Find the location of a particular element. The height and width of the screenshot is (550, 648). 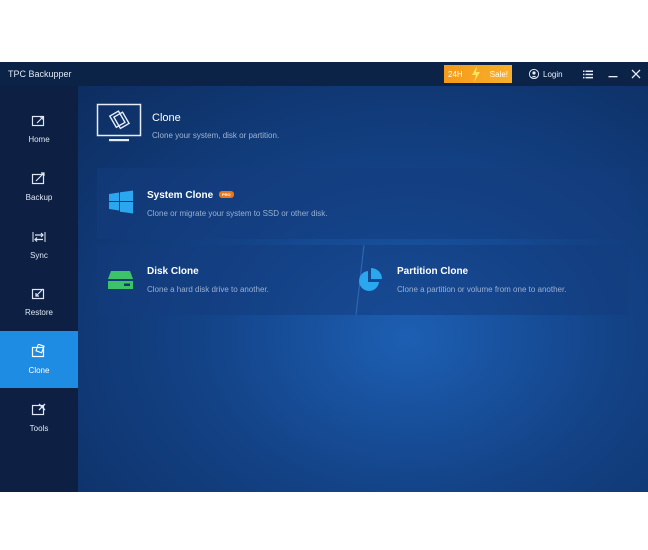

sync-icon is located at coordinates (39, 237).